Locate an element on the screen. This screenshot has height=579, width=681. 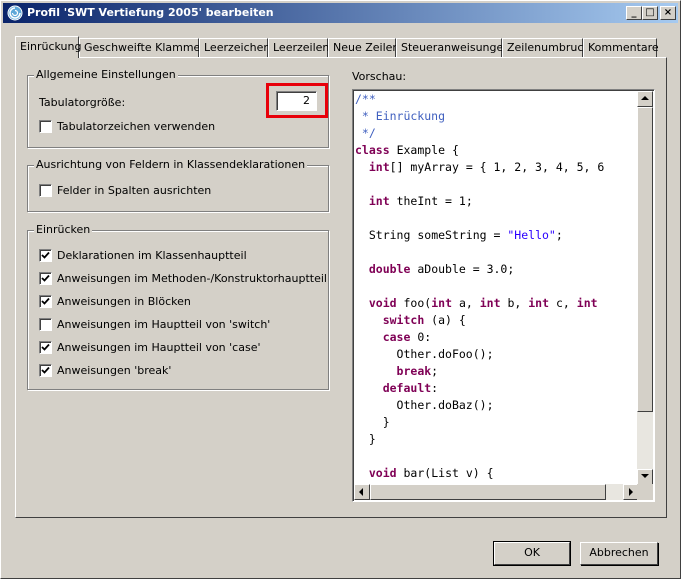
code-line: void bar(List v) { is located at coordinates (431, 473).